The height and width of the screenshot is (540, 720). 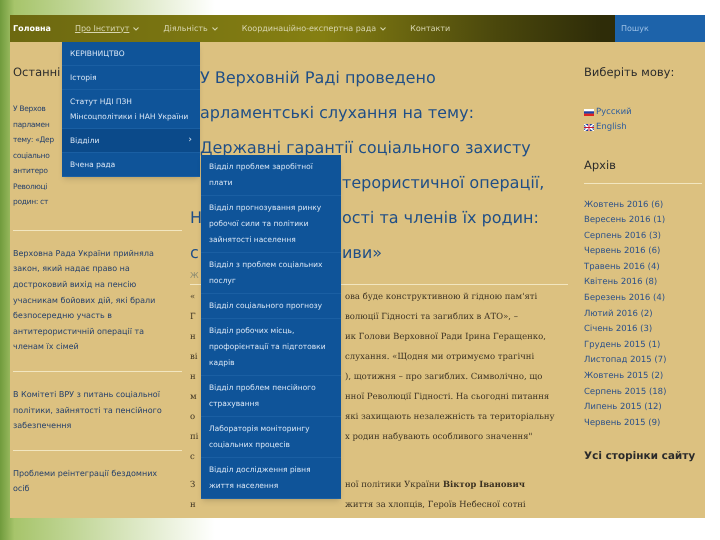 I want to click on article-title: с, so click(x=194, y=252).